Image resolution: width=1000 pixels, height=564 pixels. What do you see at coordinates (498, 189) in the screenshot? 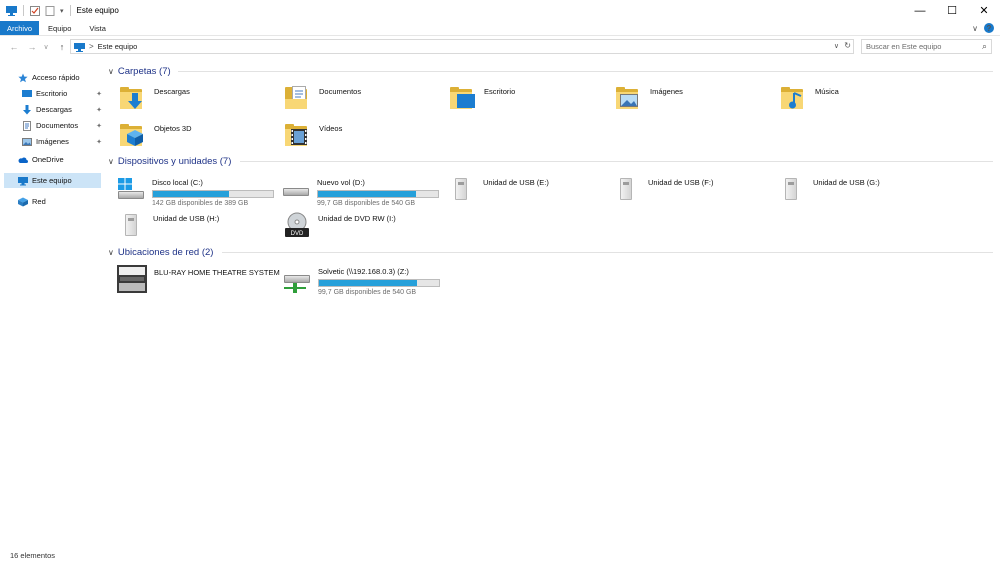
I see `drive-tile-e: Unidad de USB (E:)` at bounding box center [498, 189].